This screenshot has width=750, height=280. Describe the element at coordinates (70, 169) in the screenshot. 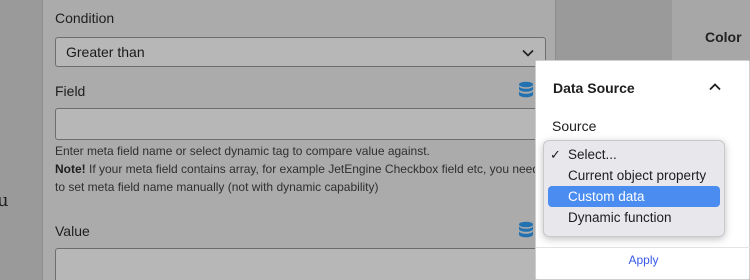

I see `note-label: Note!` at that location.